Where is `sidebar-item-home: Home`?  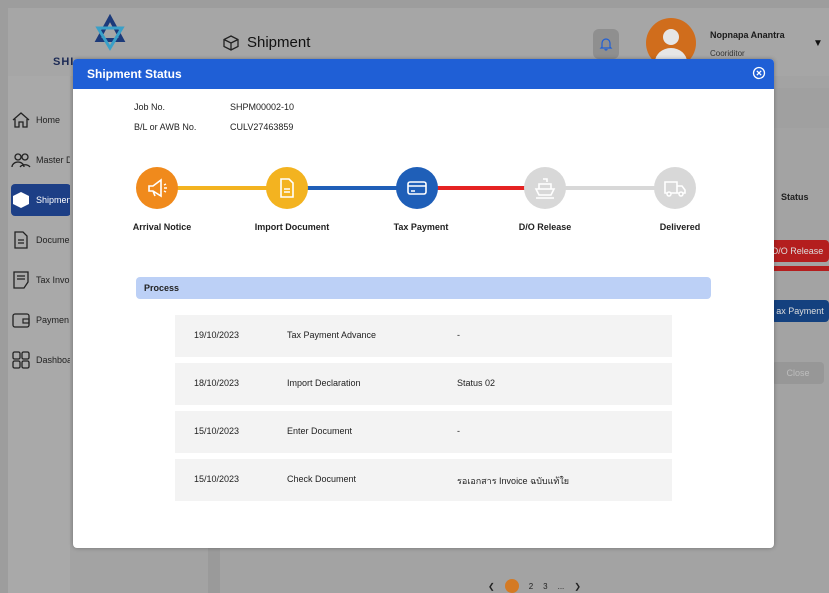
sidebar-item-home: Home is located at coordinates (41, 120).